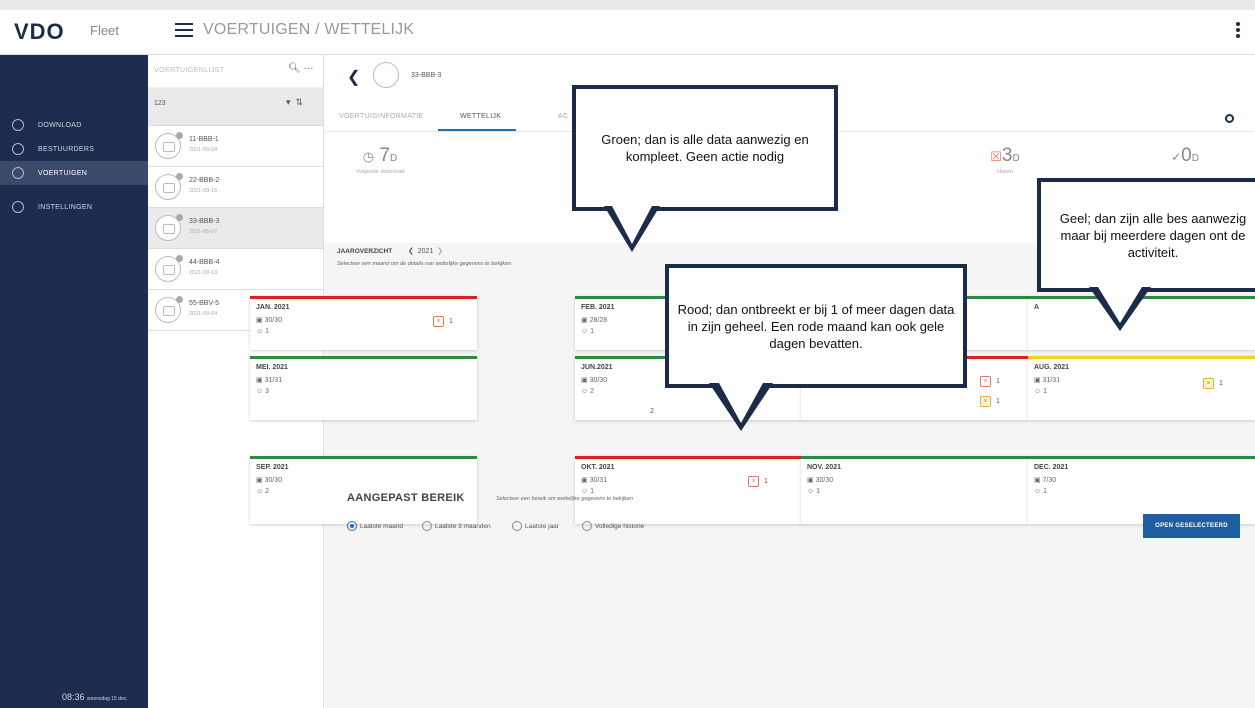 The height and width of the screenshot is (708, 1255). What do you see at coordinates (598, 467) in the screenshot?
I see `month-name: OKT. 2021` at bounding box center [598, 467].